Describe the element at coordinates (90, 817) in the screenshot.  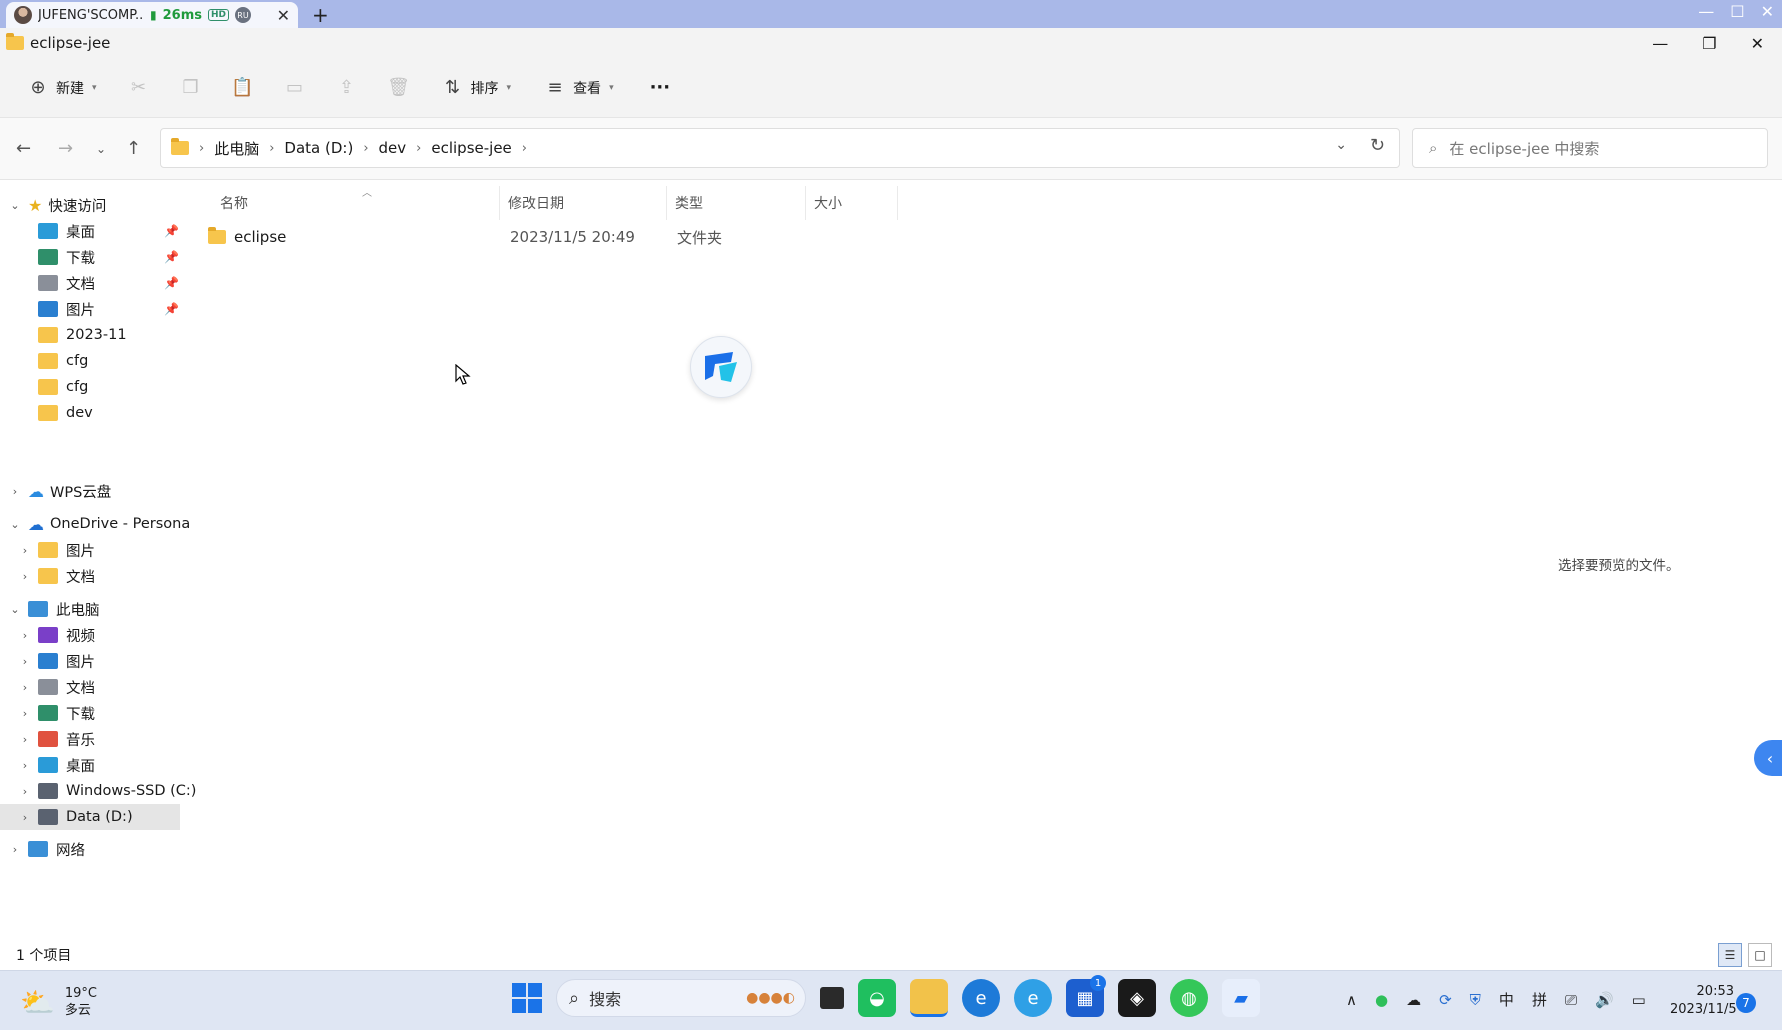
I see `nav-item-drive-d: › Data (D:)` at that location.